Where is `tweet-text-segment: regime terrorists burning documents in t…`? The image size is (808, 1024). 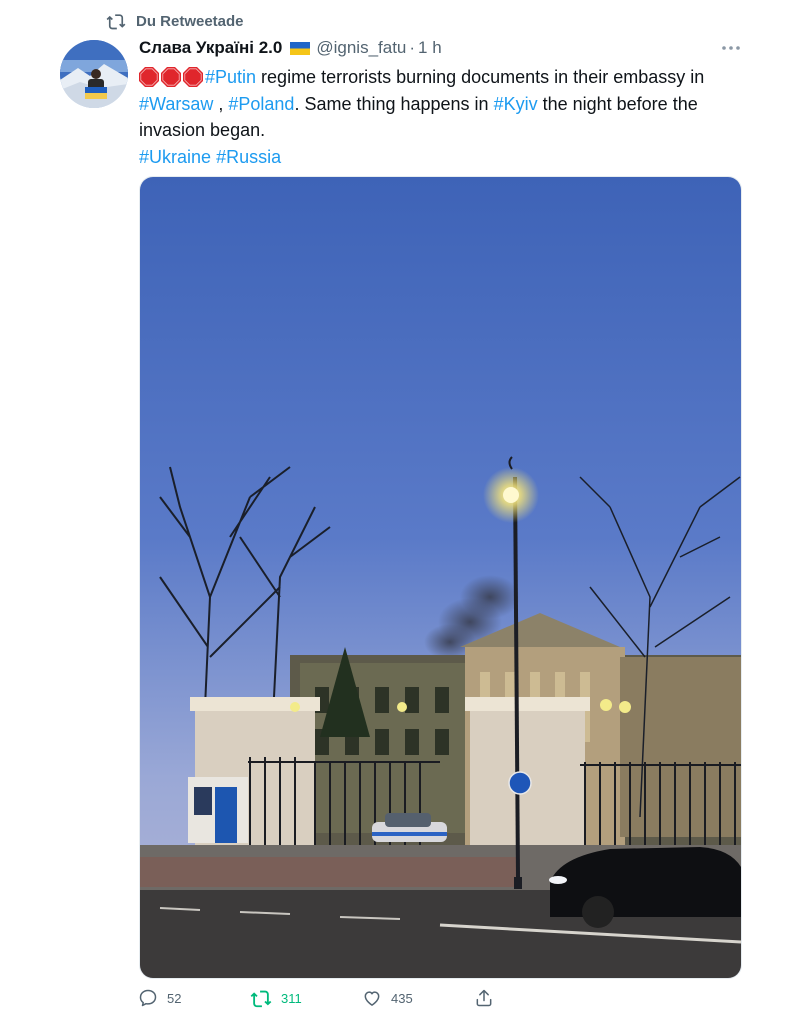
tweet-text-segment: regime terrorists burning documents in t… is located at coordinates (480, 77).